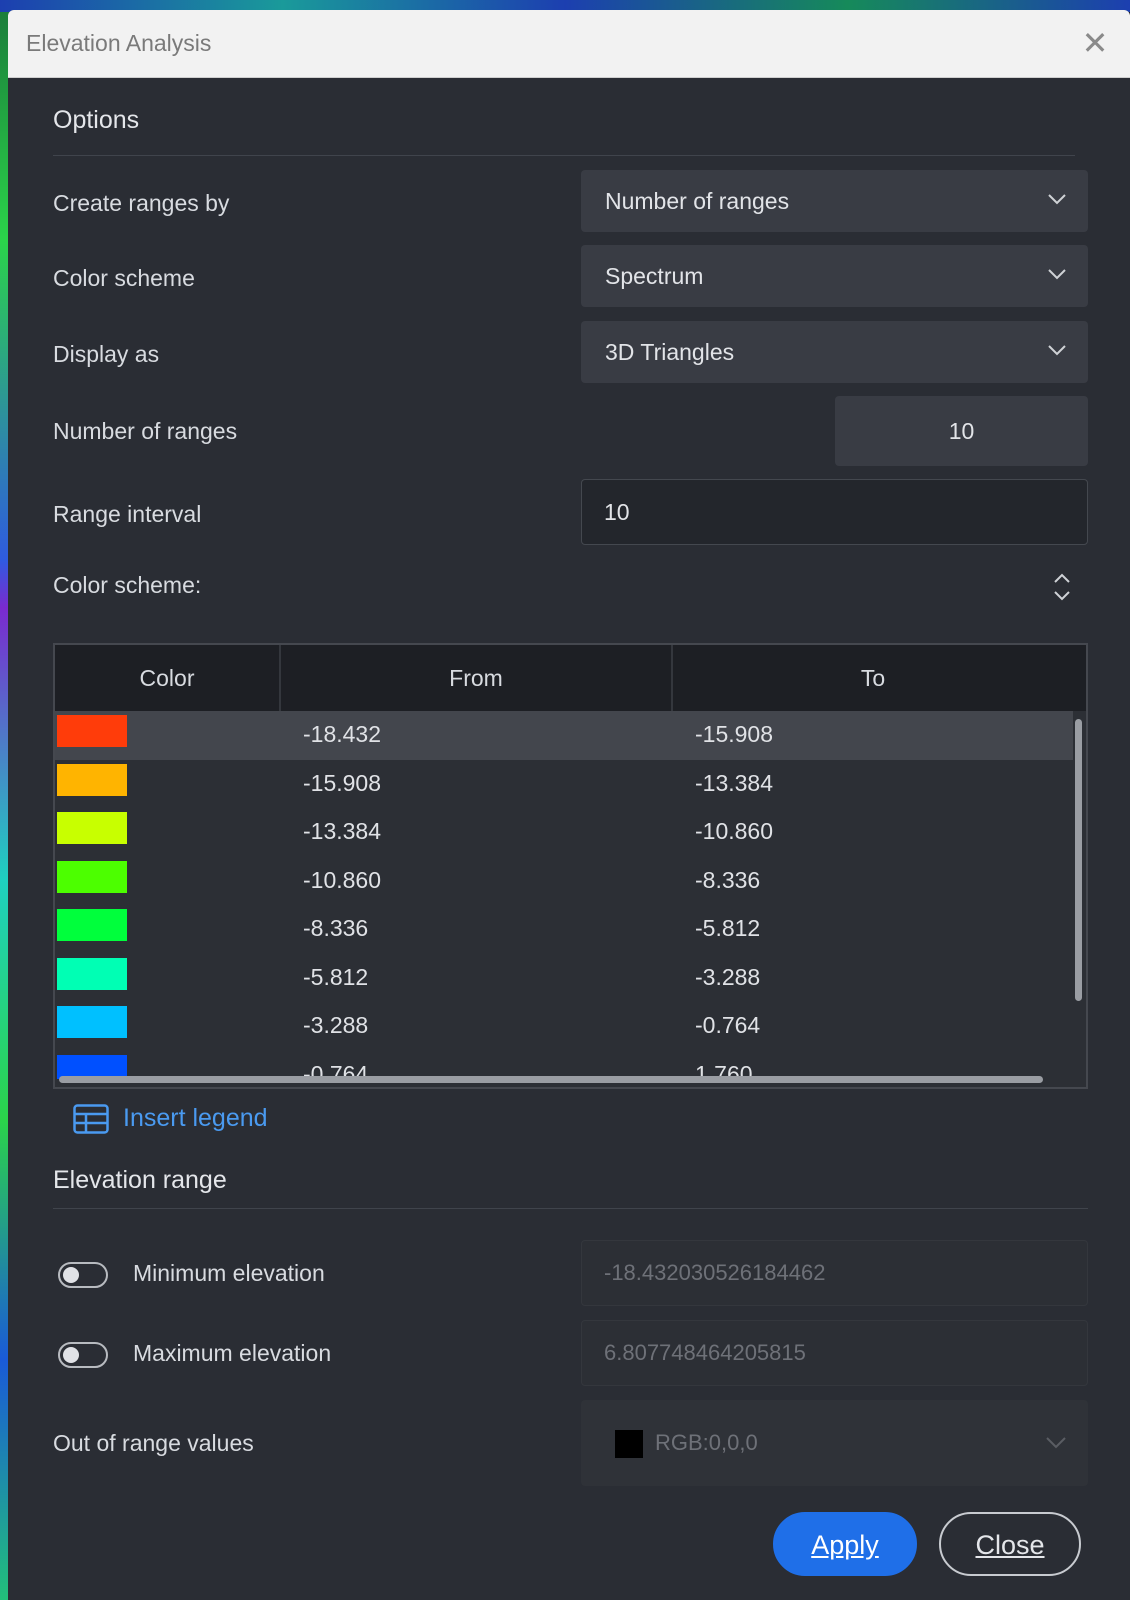  What do you see at coordinates (873, 678) in the screenshot?
I see `column-header-to: To` at bounding box center [873, 678].